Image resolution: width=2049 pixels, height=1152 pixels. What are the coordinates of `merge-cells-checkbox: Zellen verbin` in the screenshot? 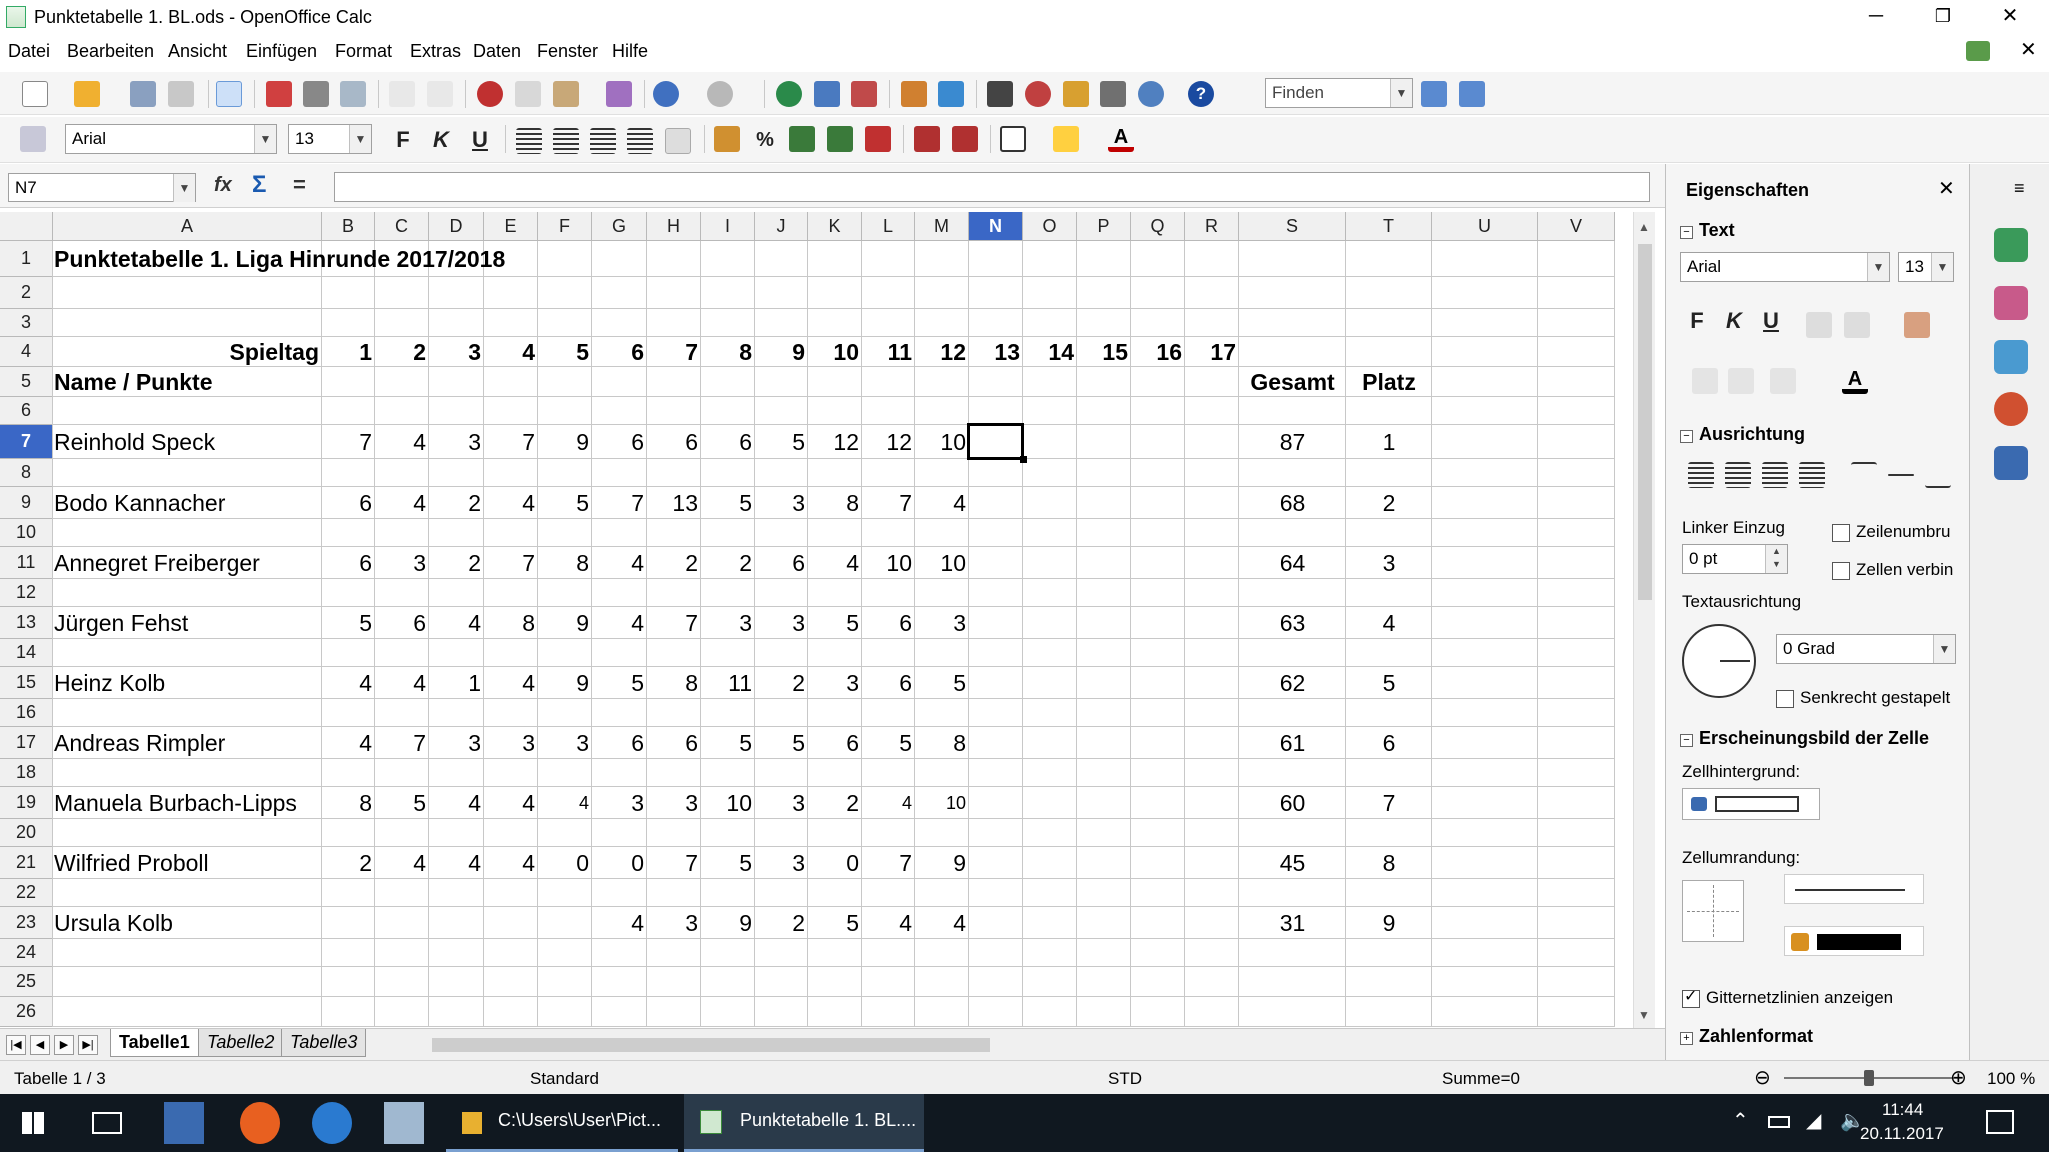 It's located at (1892, 570).